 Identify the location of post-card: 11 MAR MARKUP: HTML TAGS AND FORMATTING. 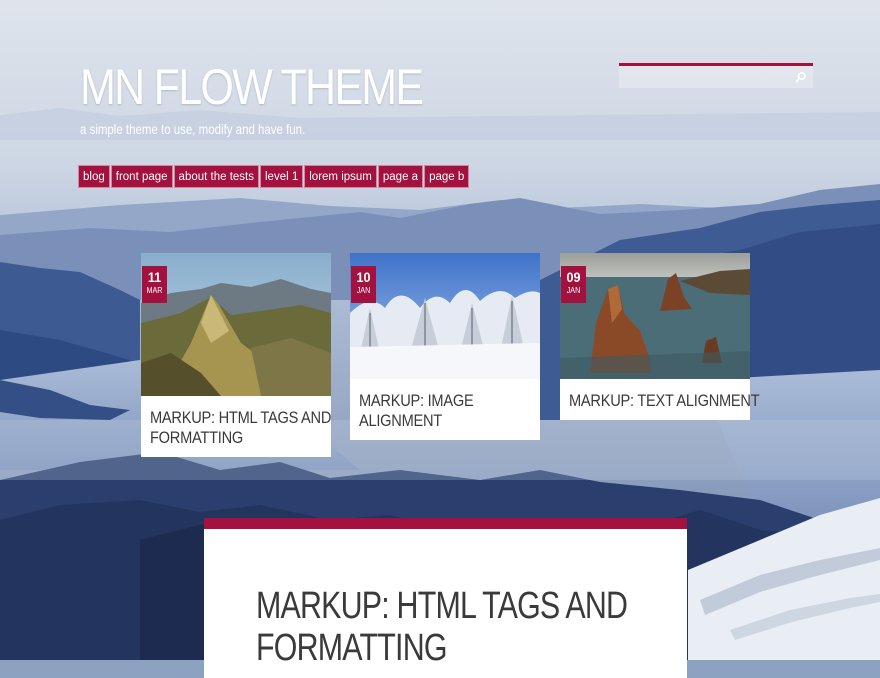
(236, 355).